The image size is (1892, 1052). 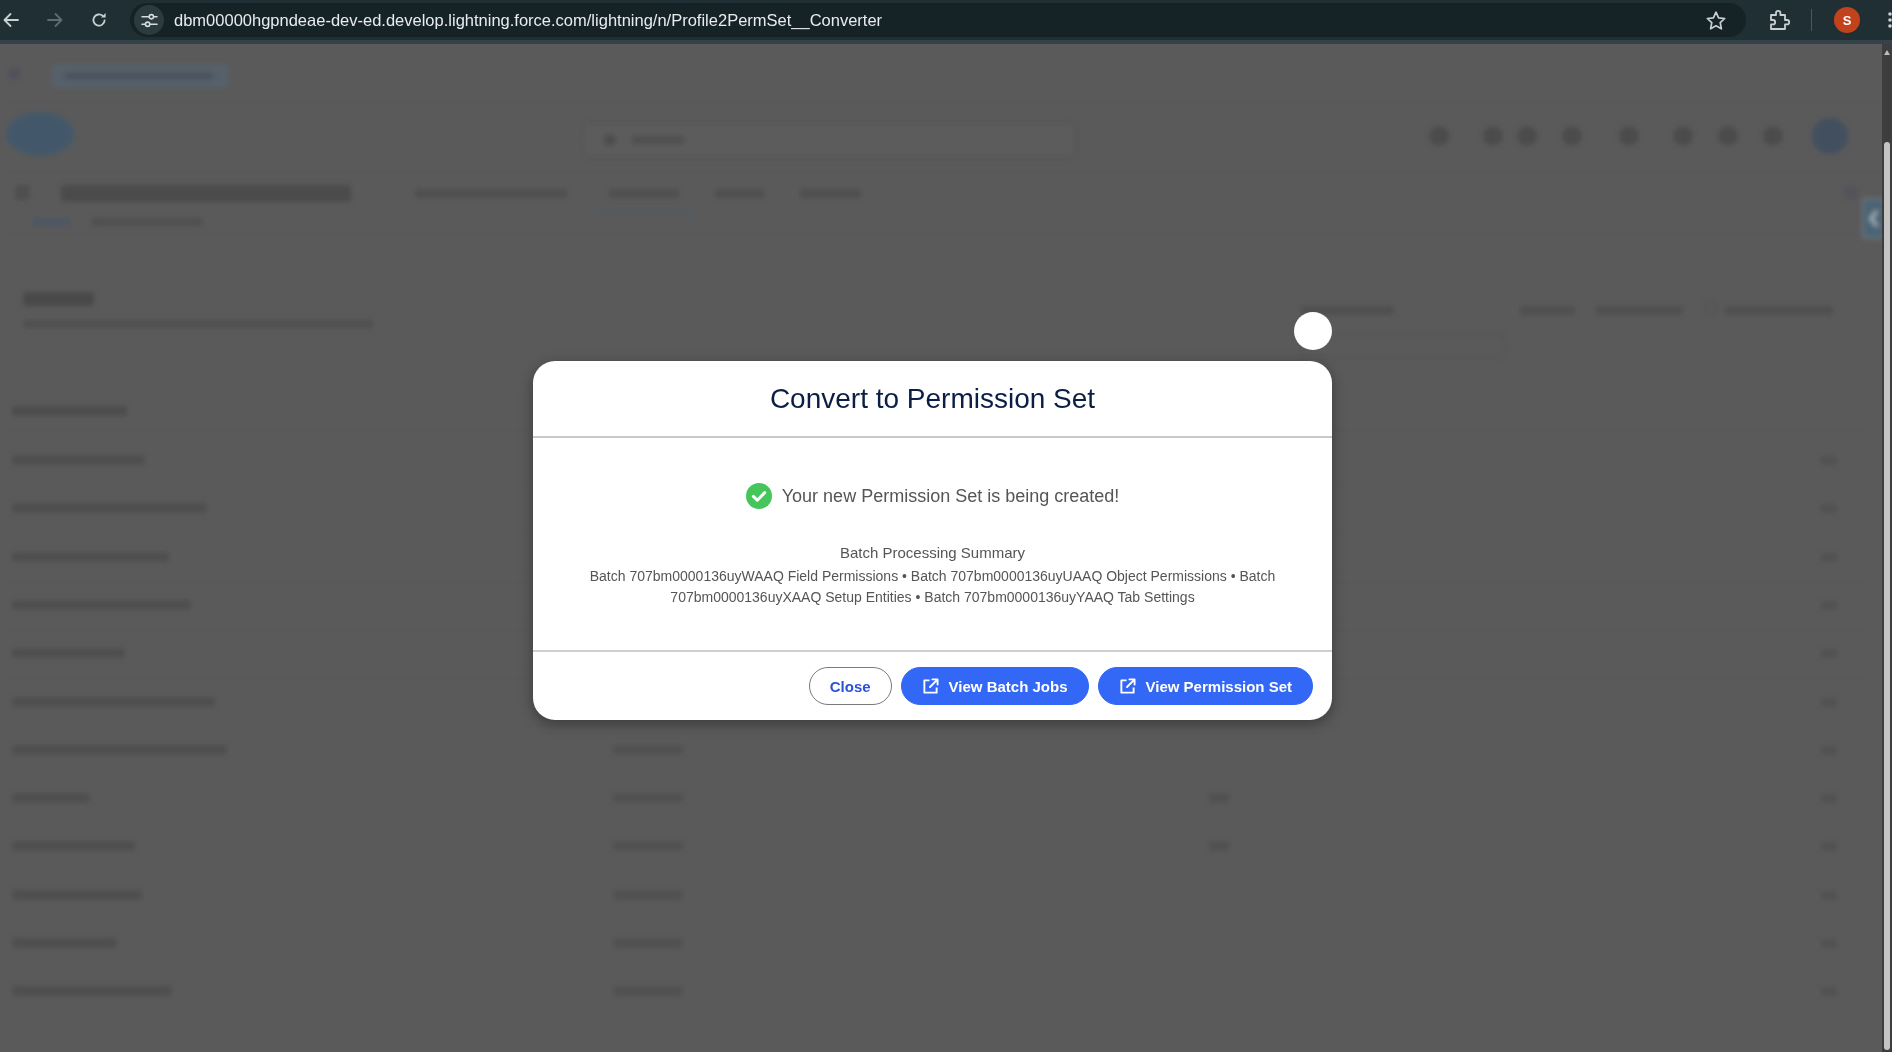 I want to click on scrollbar-track, so click(x=1887, y=548).